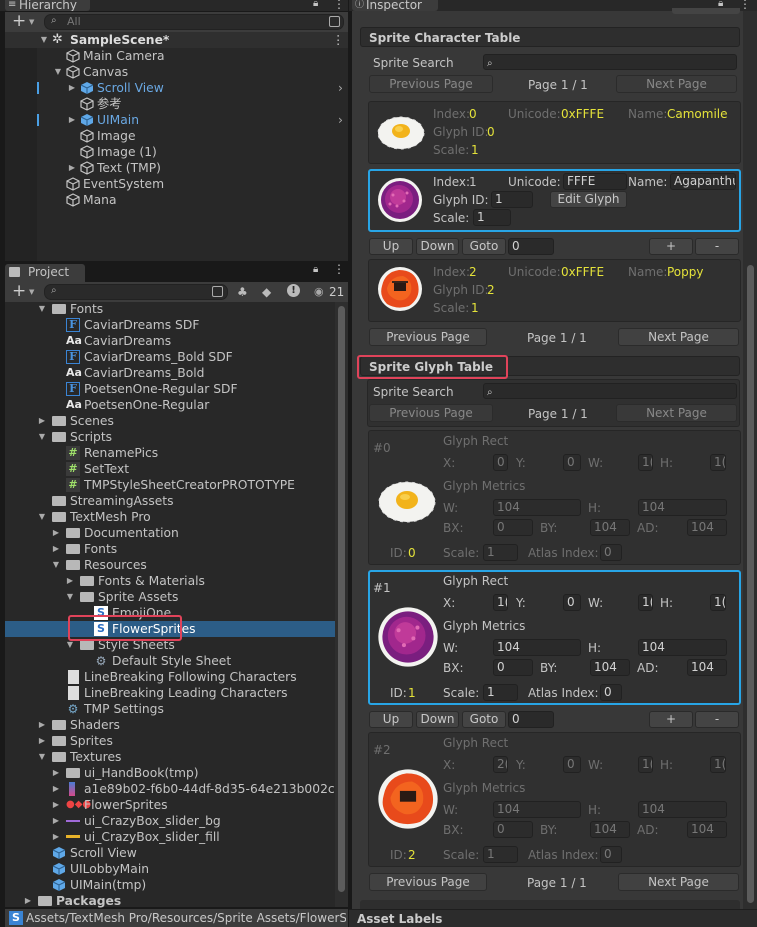 The width and height of the screenshot is (757, 927). I want to click on project-tree-item: ▶ ui_CrazyBox_slider_fill, so click(170, 837).